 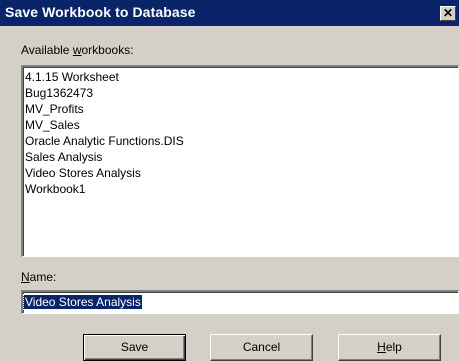 I want to click on name-input-value: Video Stores Analysis, so click(x=83, y=302).